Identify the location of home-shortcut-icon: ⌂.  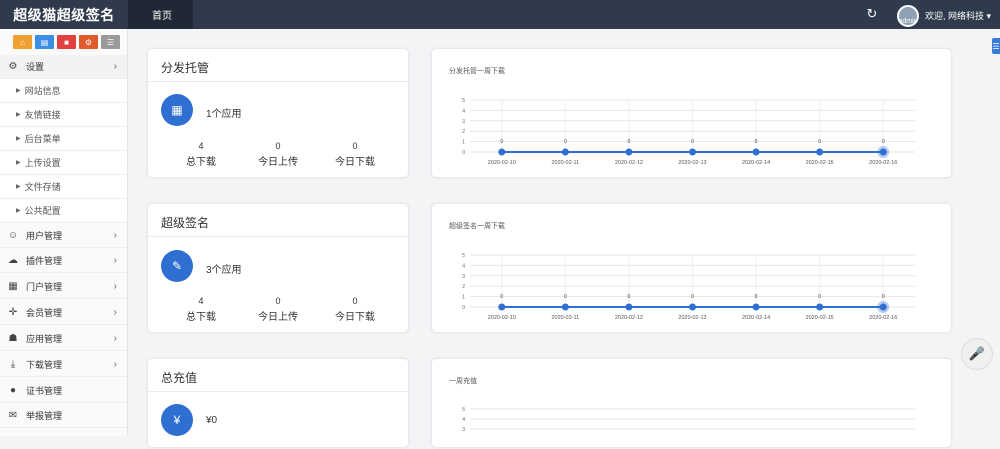
(22, 42).